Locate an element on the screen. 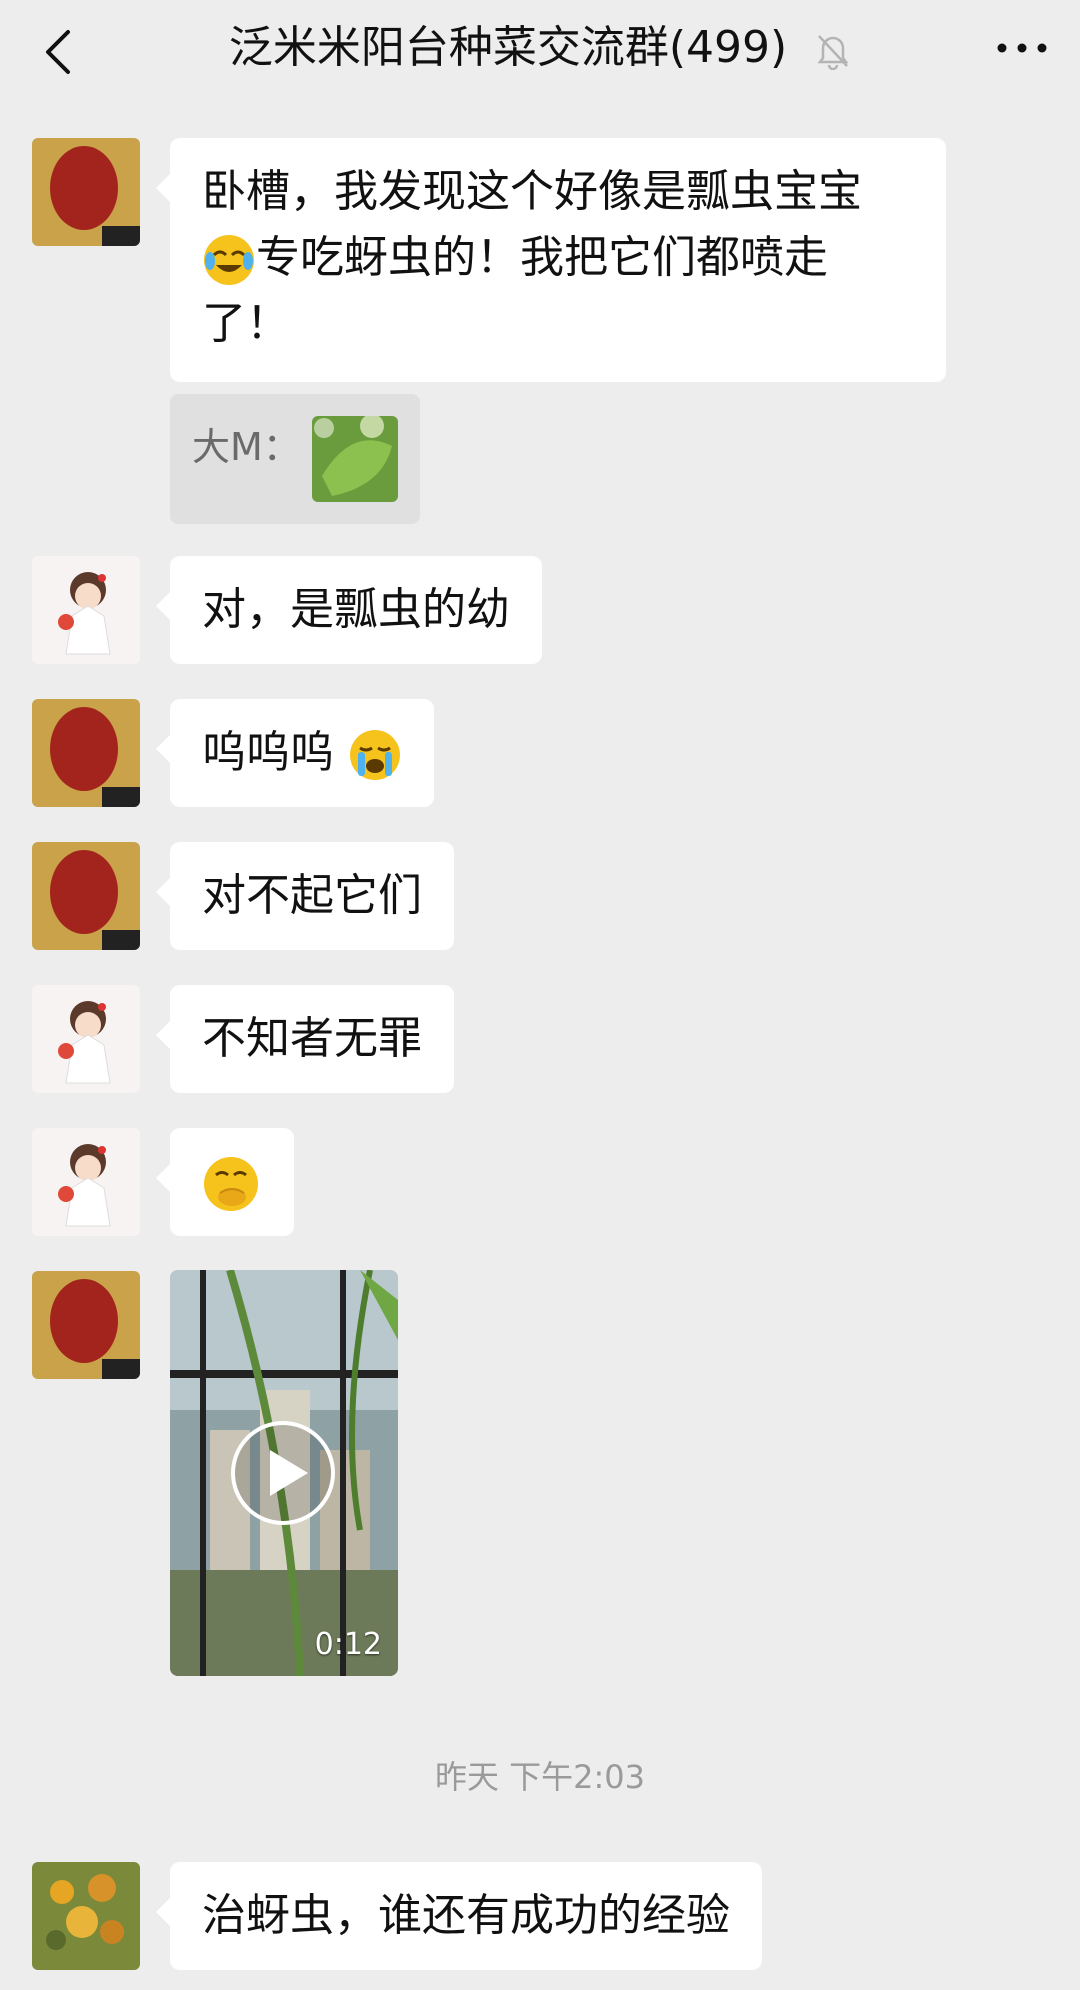 The height and width of the screenshot is (1990, 1080). message-bubble: 治蚜虫，谁还有成功的经验 is located at coordinates (459, 1916).